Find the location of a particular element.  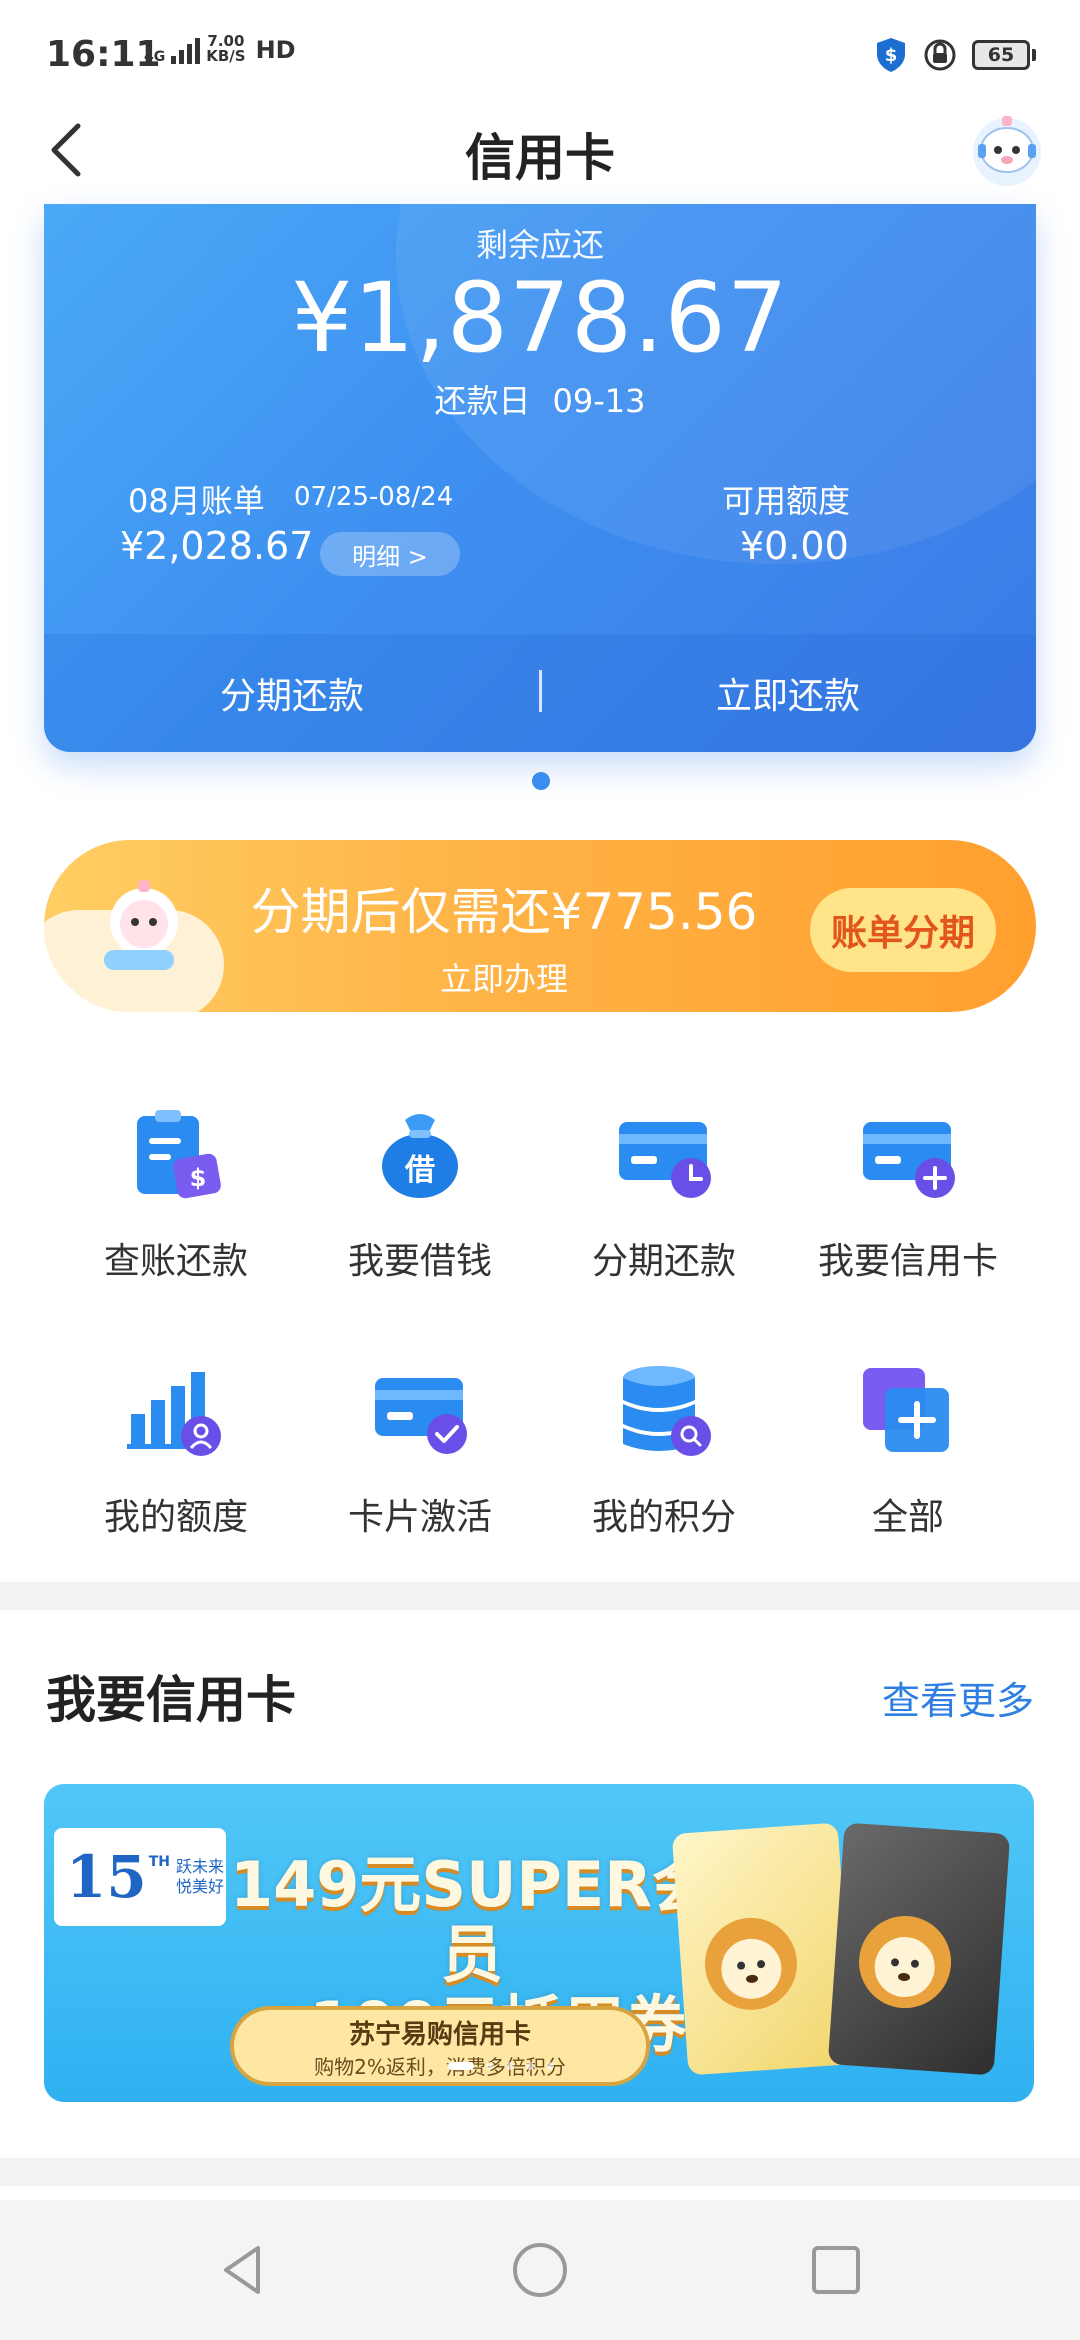

grid-item-my-limit: 我的额度 is located at coordinates (176, 1446).